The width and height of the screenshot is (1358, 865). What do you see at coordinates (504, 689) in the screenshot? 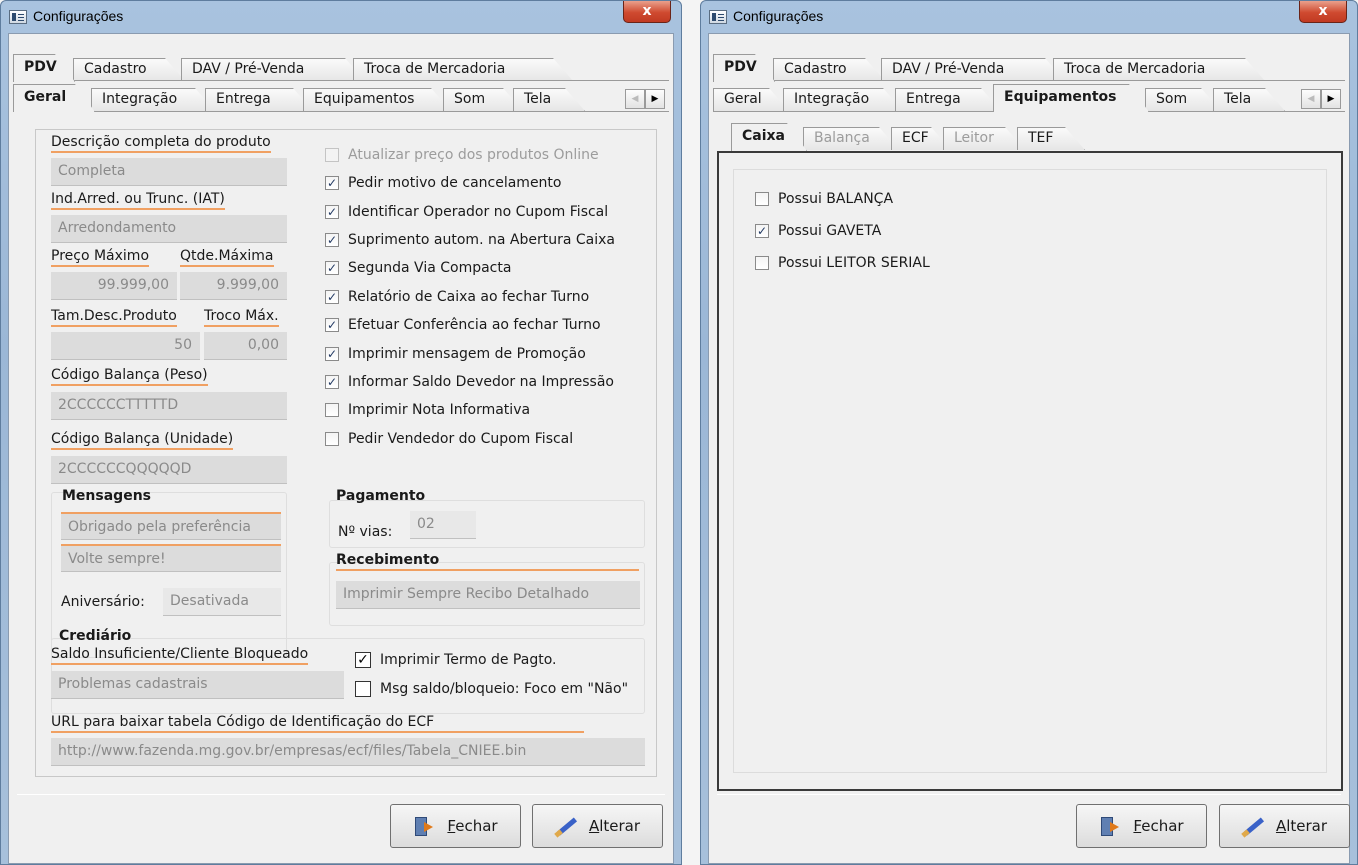
I see `check-label: Msg saldo/bloqueio: Foco em "Não"` at bounding box center [504, 689].